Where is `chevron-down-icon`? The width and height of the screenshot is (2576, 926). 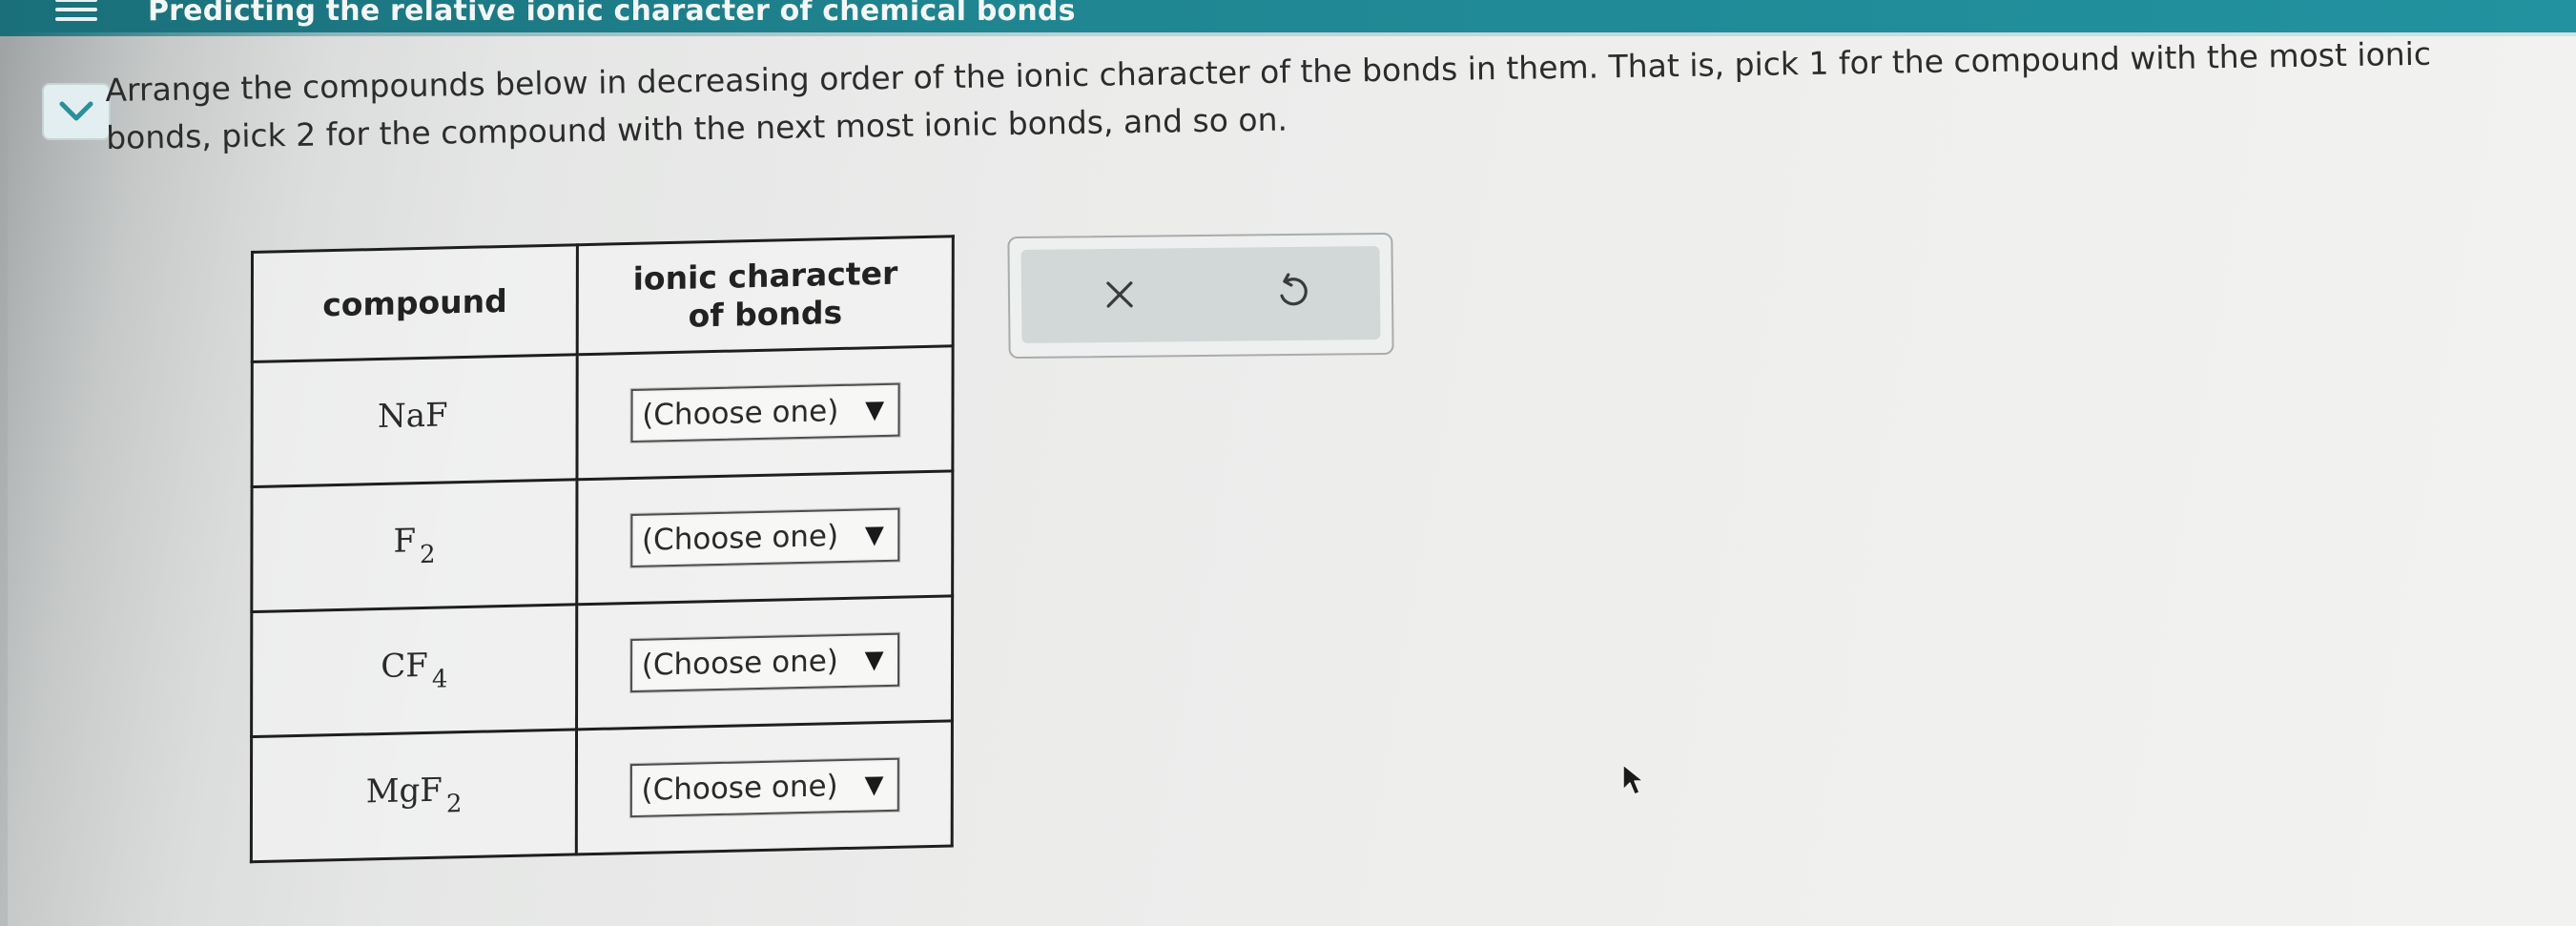
chevron-down-icon is located at coordinates (76, 111).